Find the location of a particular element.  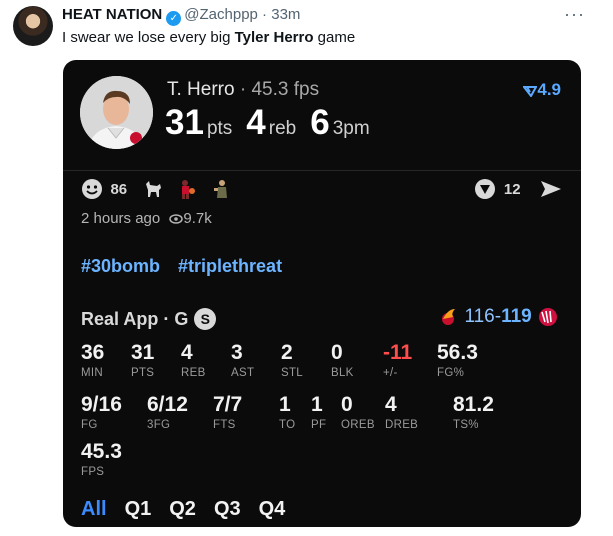

player-name: T. Herro is located at coordinates (201, 89).